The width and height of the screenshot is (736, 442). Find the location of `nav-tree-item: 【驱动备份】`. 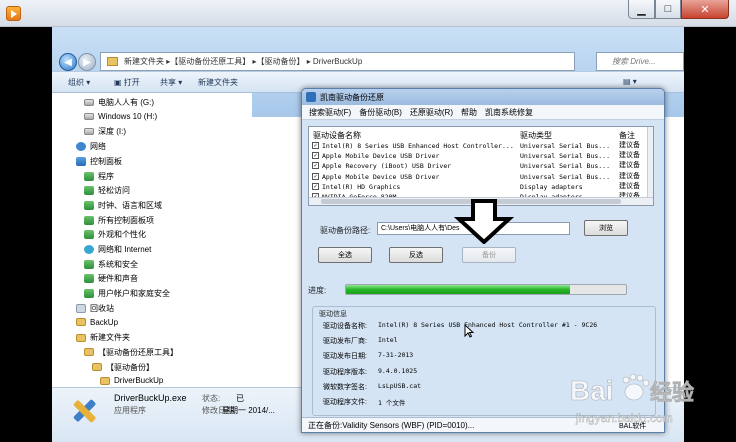

nav-tree-item: 【驱动备份】 is located at coordinates (123, 367).